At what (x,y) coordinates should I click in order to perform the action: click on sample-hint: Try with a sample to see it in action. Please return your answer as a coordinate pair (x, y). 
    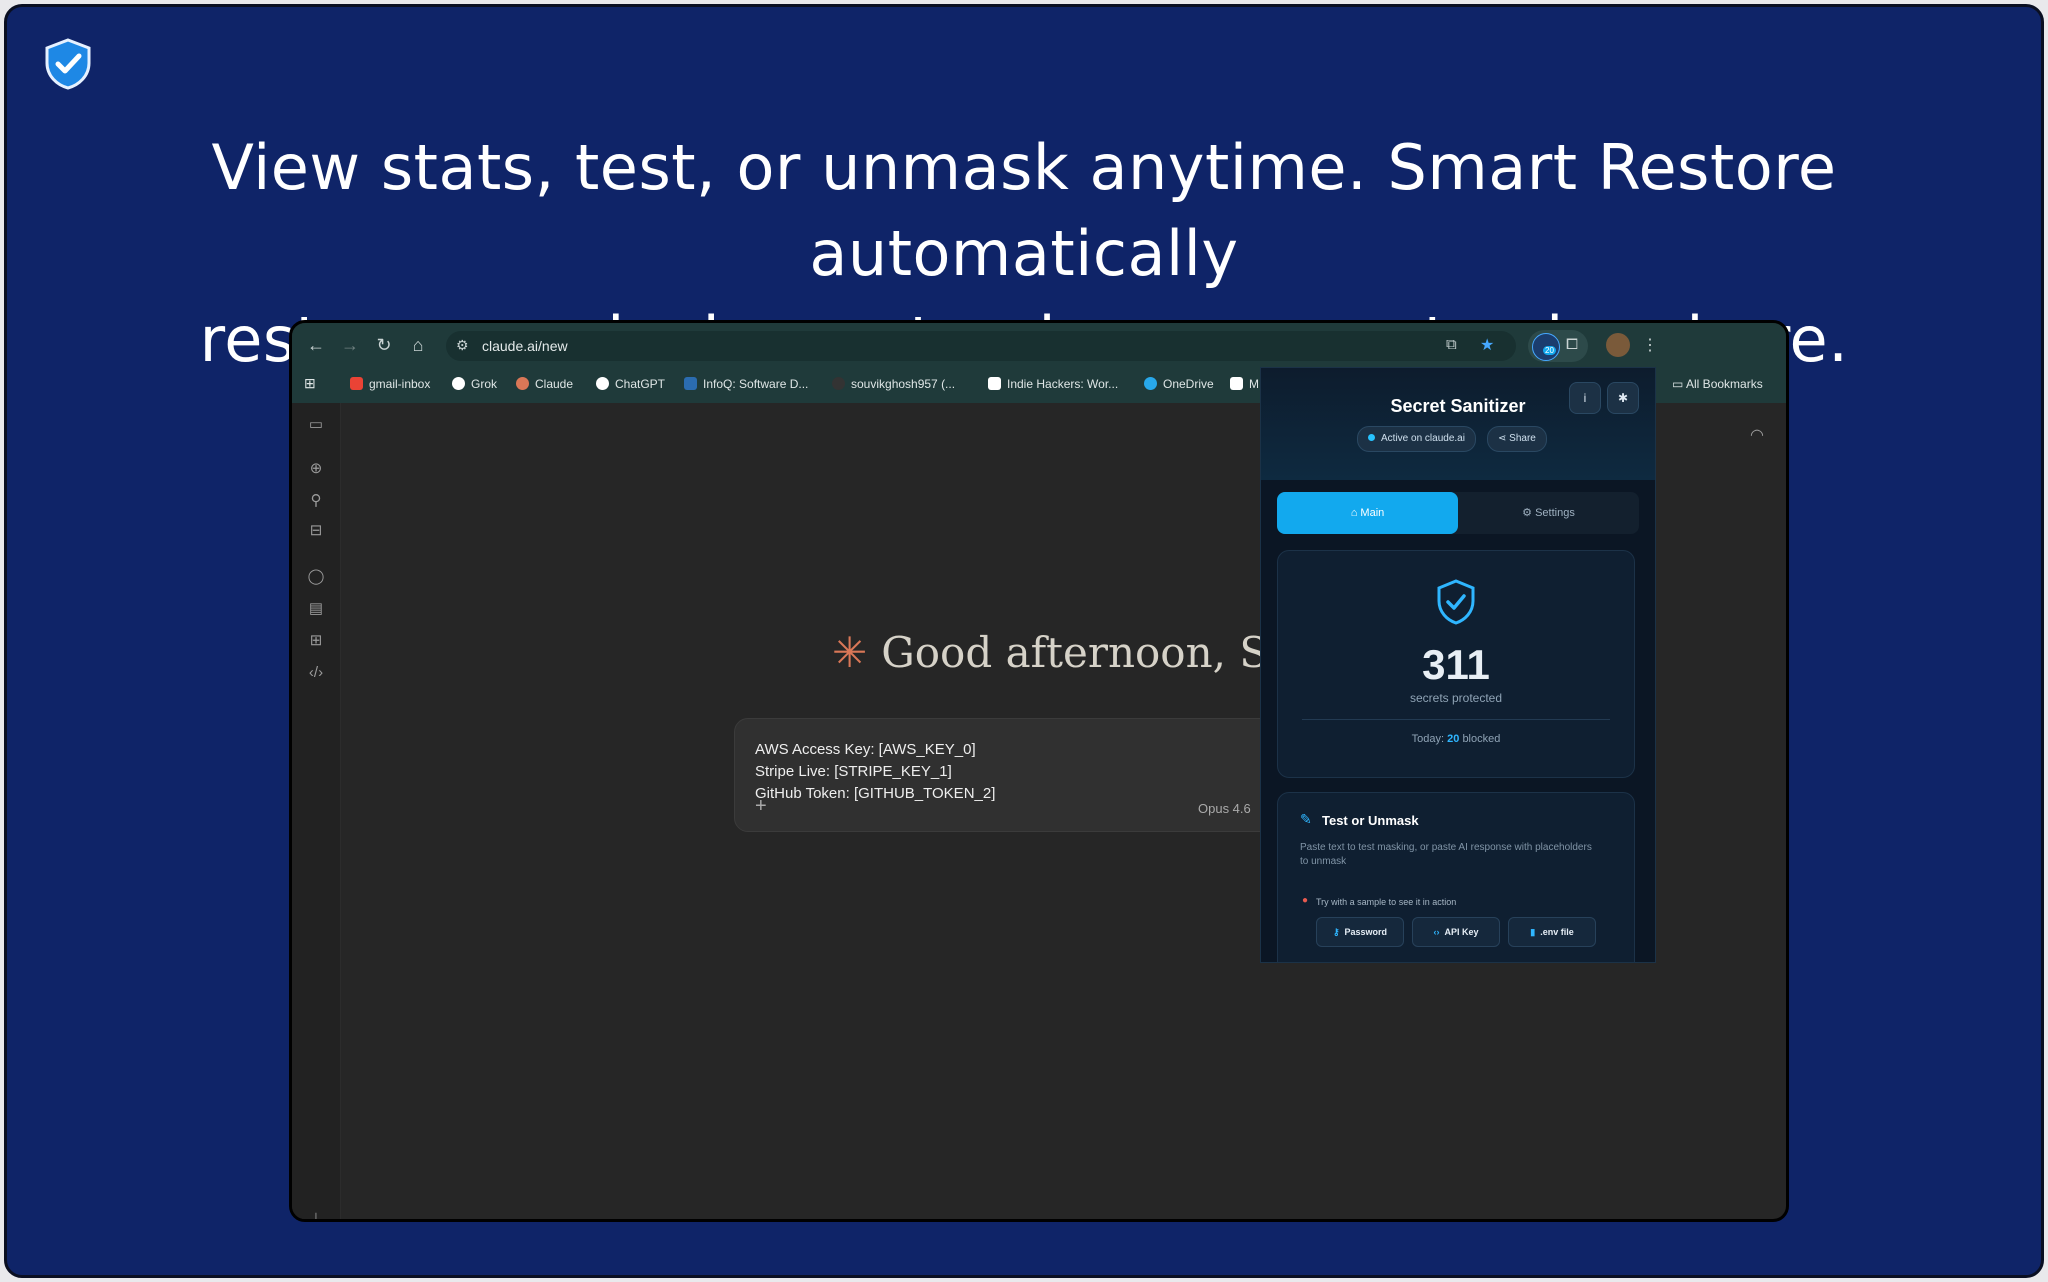
    Looking at the image, I should click on (1386, 902).